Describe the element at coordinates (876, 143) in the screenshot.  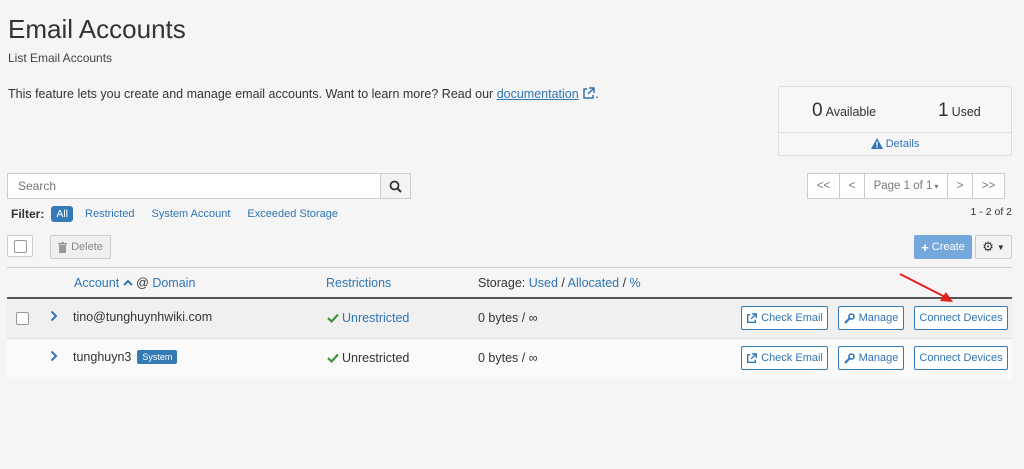
I see `warning-icon` at that location.